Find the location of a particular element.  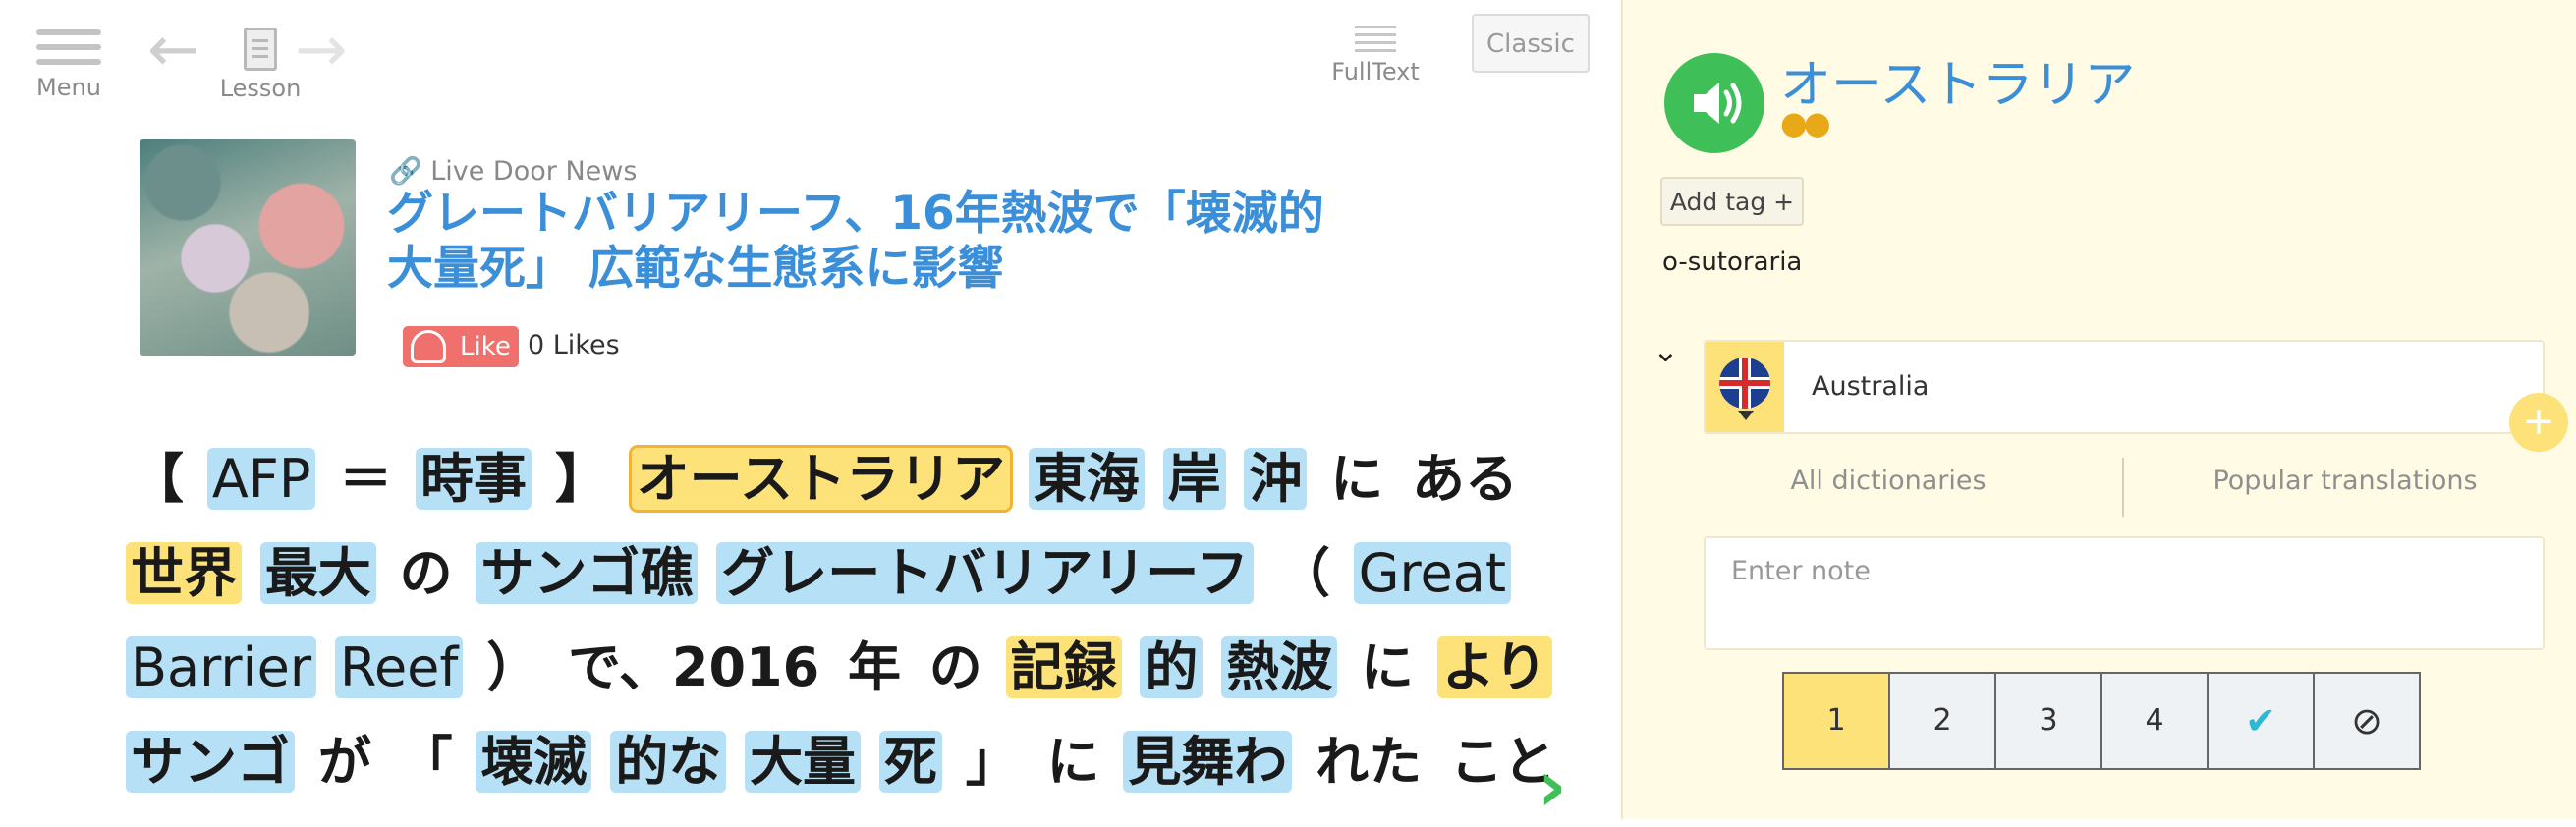

chevron-right-icon: › is located at coordinates (1552, 785).